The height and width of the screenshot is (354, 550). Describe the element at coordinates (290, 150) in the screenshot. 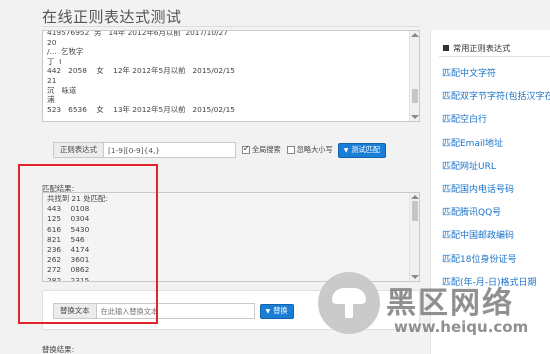

I see `ignore-case-check-icon` at that location.